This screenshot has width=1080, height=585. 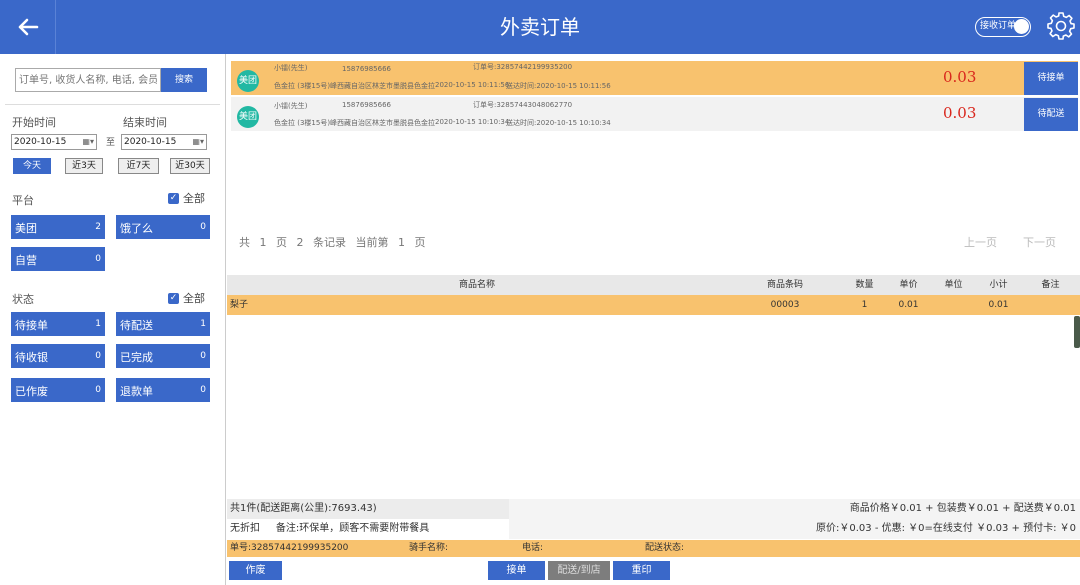 I want to click on rider-phone-label: 电话:, so click(x=533, y=548).